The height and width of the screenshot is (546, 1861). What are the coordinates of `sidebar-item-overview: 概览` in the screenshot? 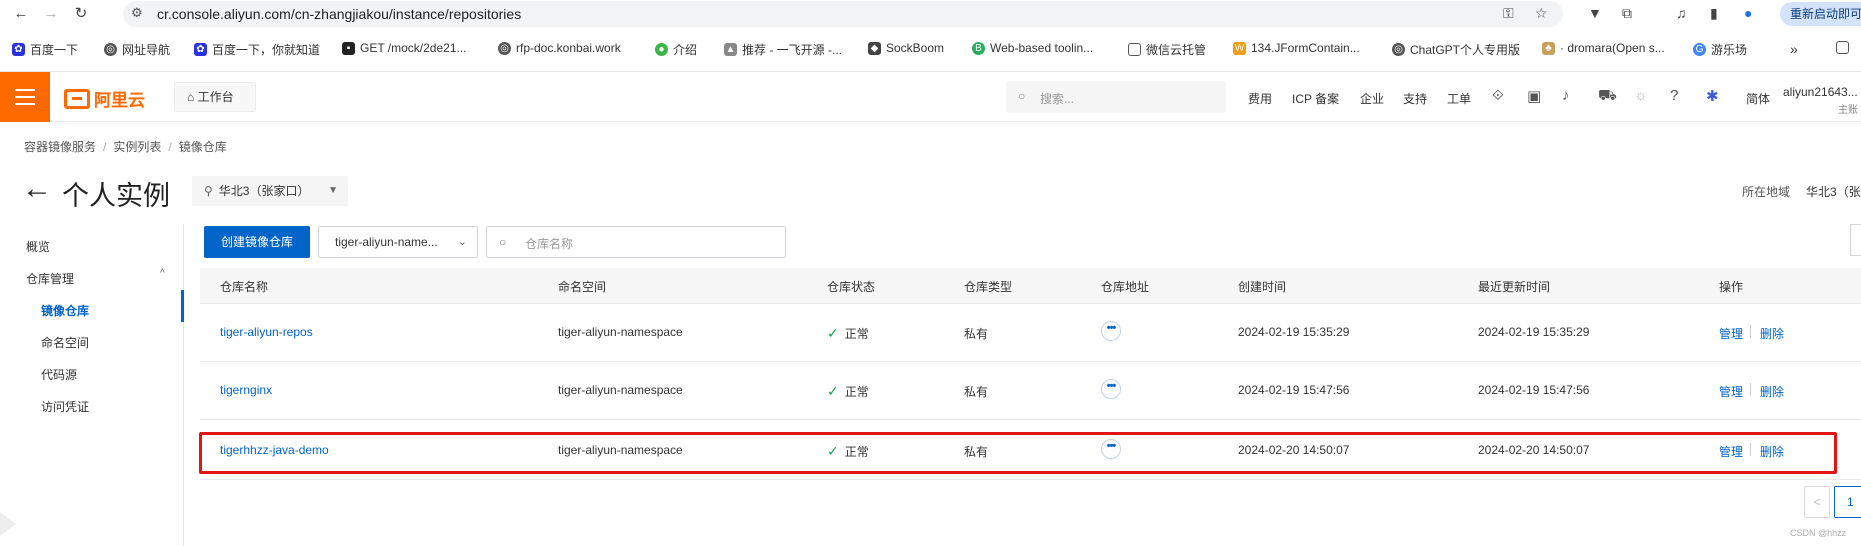 It's located at (38, 246).